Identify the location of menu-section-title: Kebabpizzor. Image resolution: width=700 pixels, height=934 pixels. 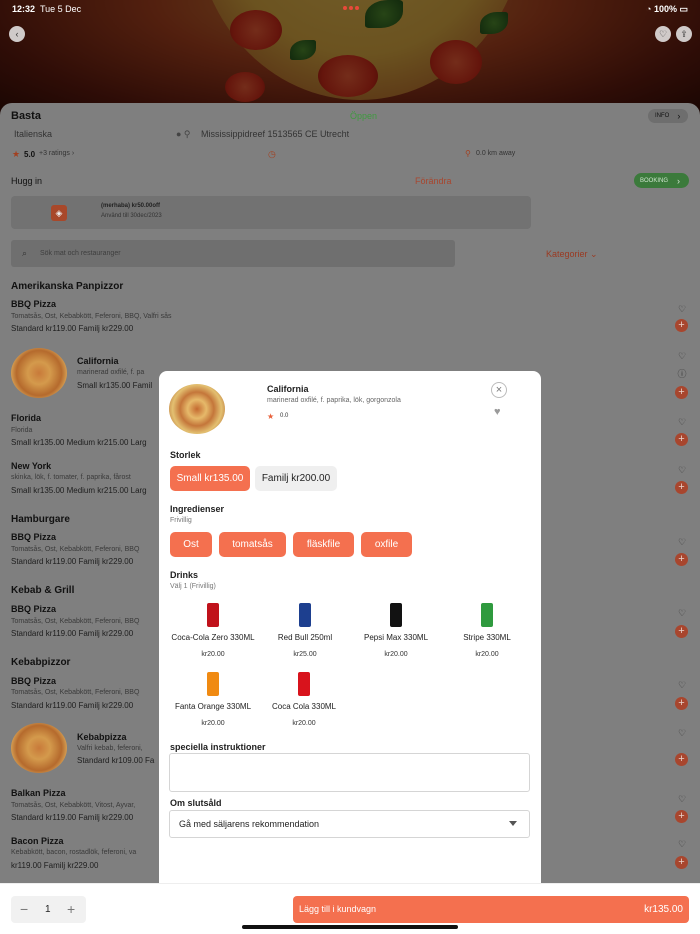
(41, 662).